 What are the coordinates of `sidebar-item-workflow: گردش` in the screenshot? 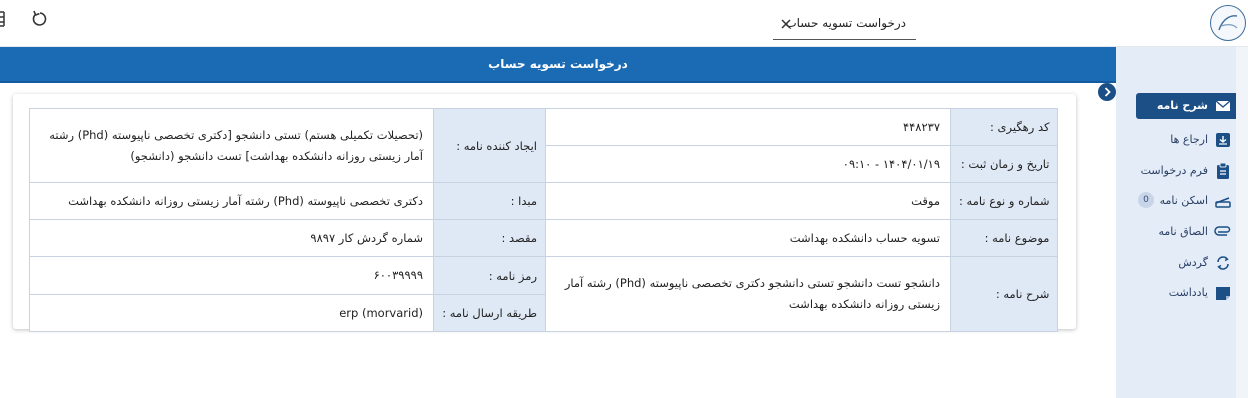 It's located at (1186, 263).